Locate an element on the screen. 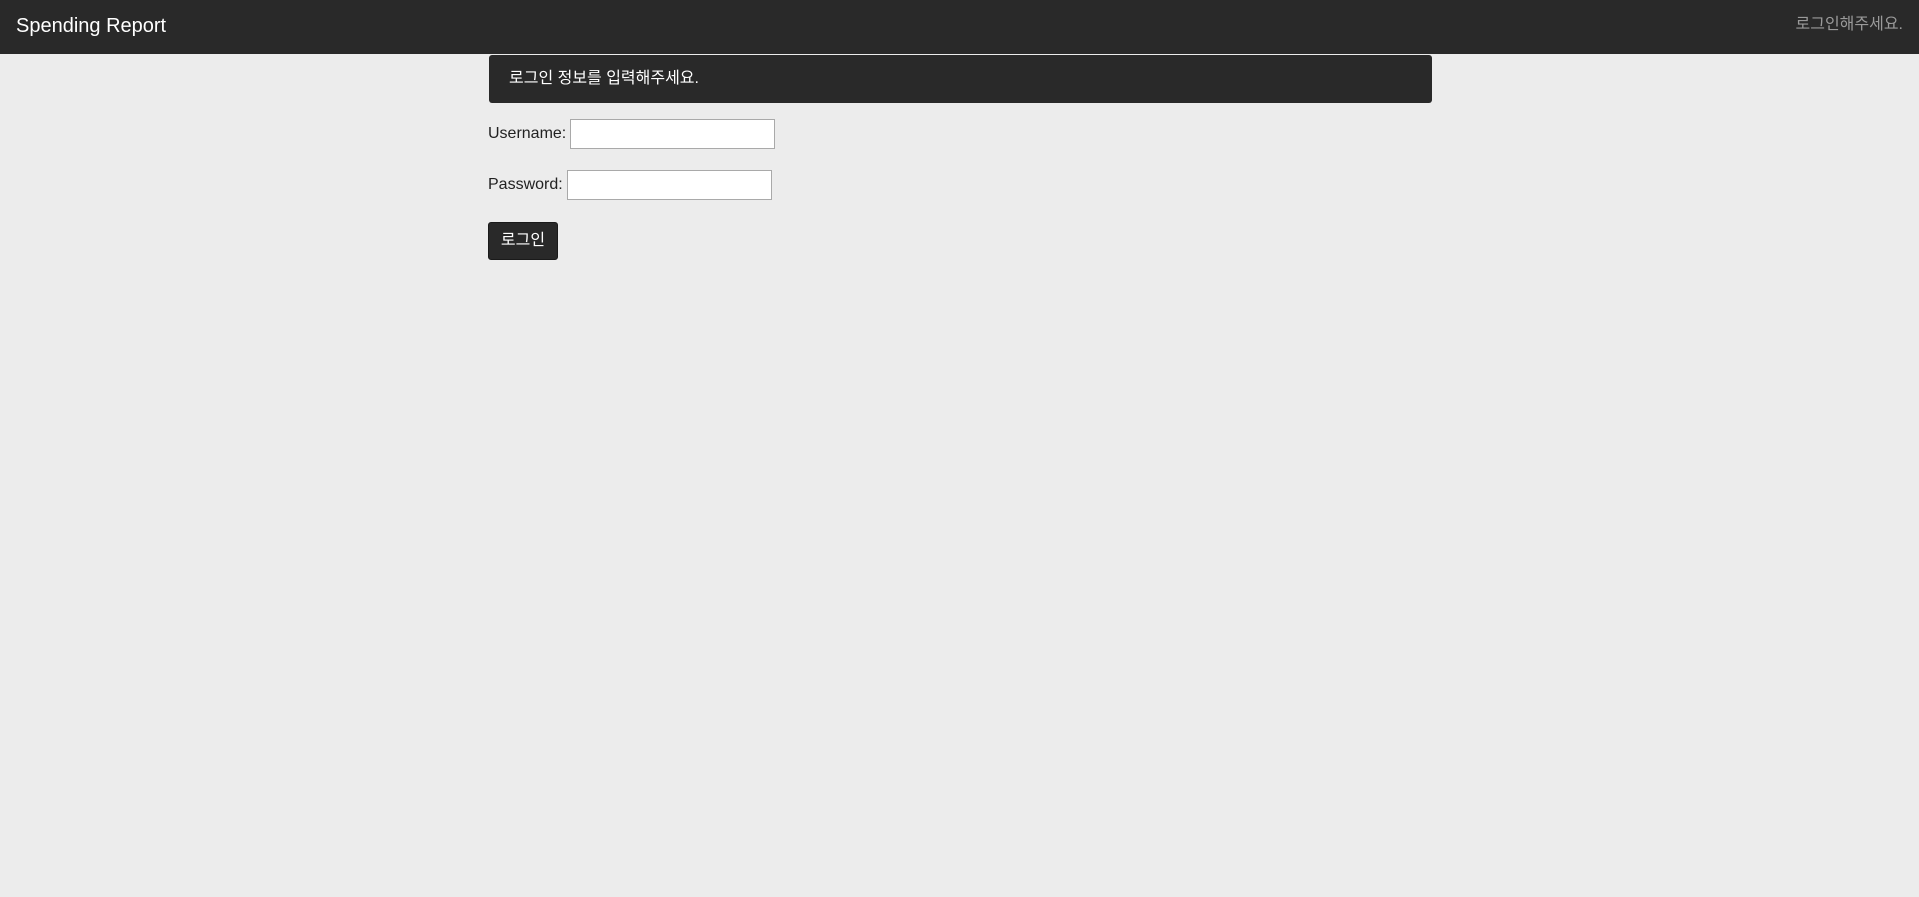 This screenshot has width=1919, height=897. password-input is located at coordinates (669, 185).